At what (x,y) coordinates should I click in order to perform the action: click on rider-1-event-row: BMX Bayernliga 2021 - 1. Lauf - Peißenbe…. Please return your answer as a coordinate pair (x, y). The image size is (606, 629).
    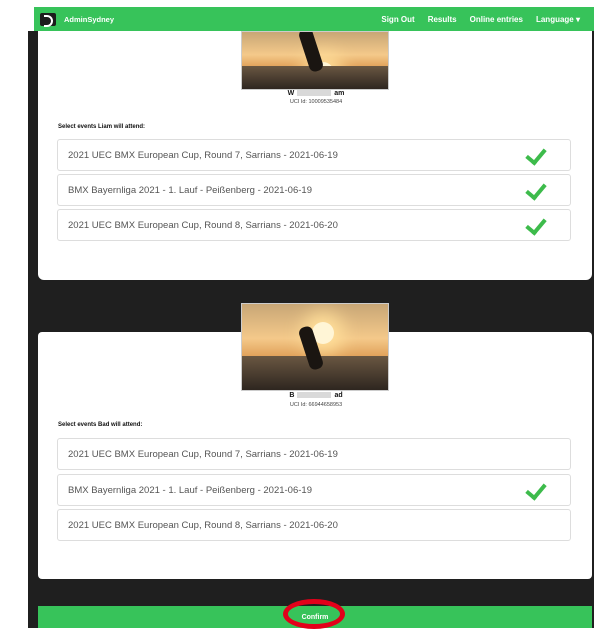
    Looking at the image, I should click on (314, 190).